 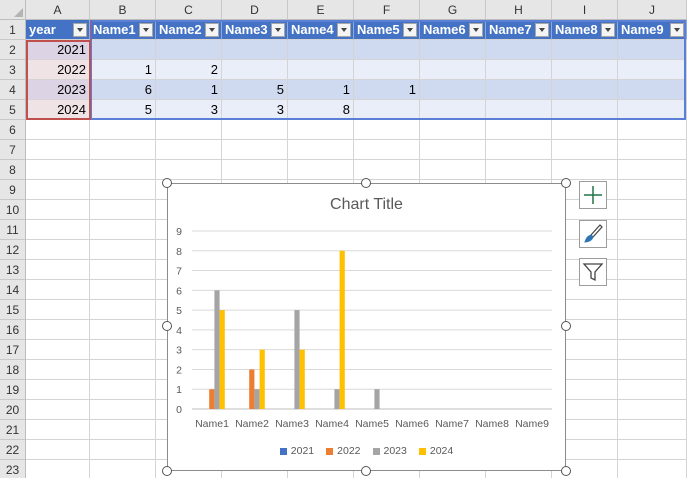 I want to click on year-cell: 2022, so click(x=58, y=70).